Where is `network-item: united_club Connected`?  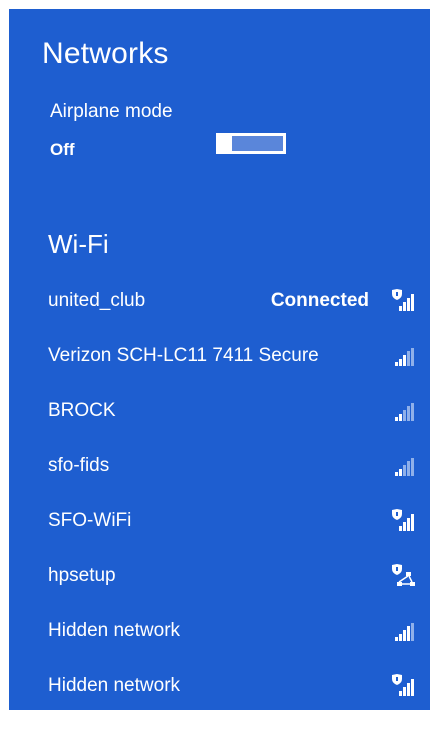
network-item: united_club Connected is located at coordinates (219, 302).